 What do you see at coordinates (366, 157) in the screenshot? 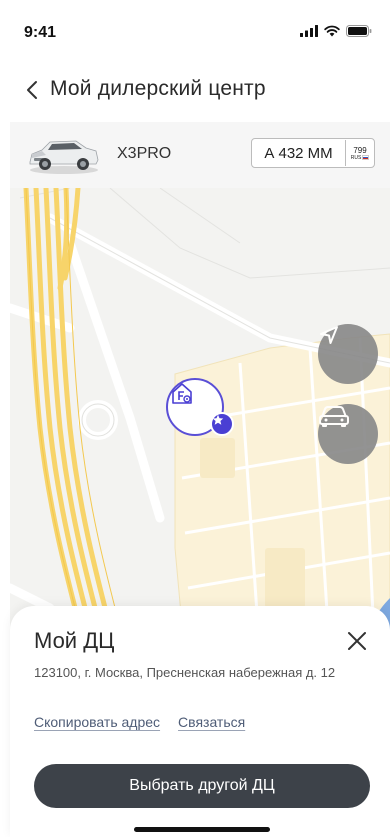
I see `russia-flag-icon` at bounding box center [366, 157].